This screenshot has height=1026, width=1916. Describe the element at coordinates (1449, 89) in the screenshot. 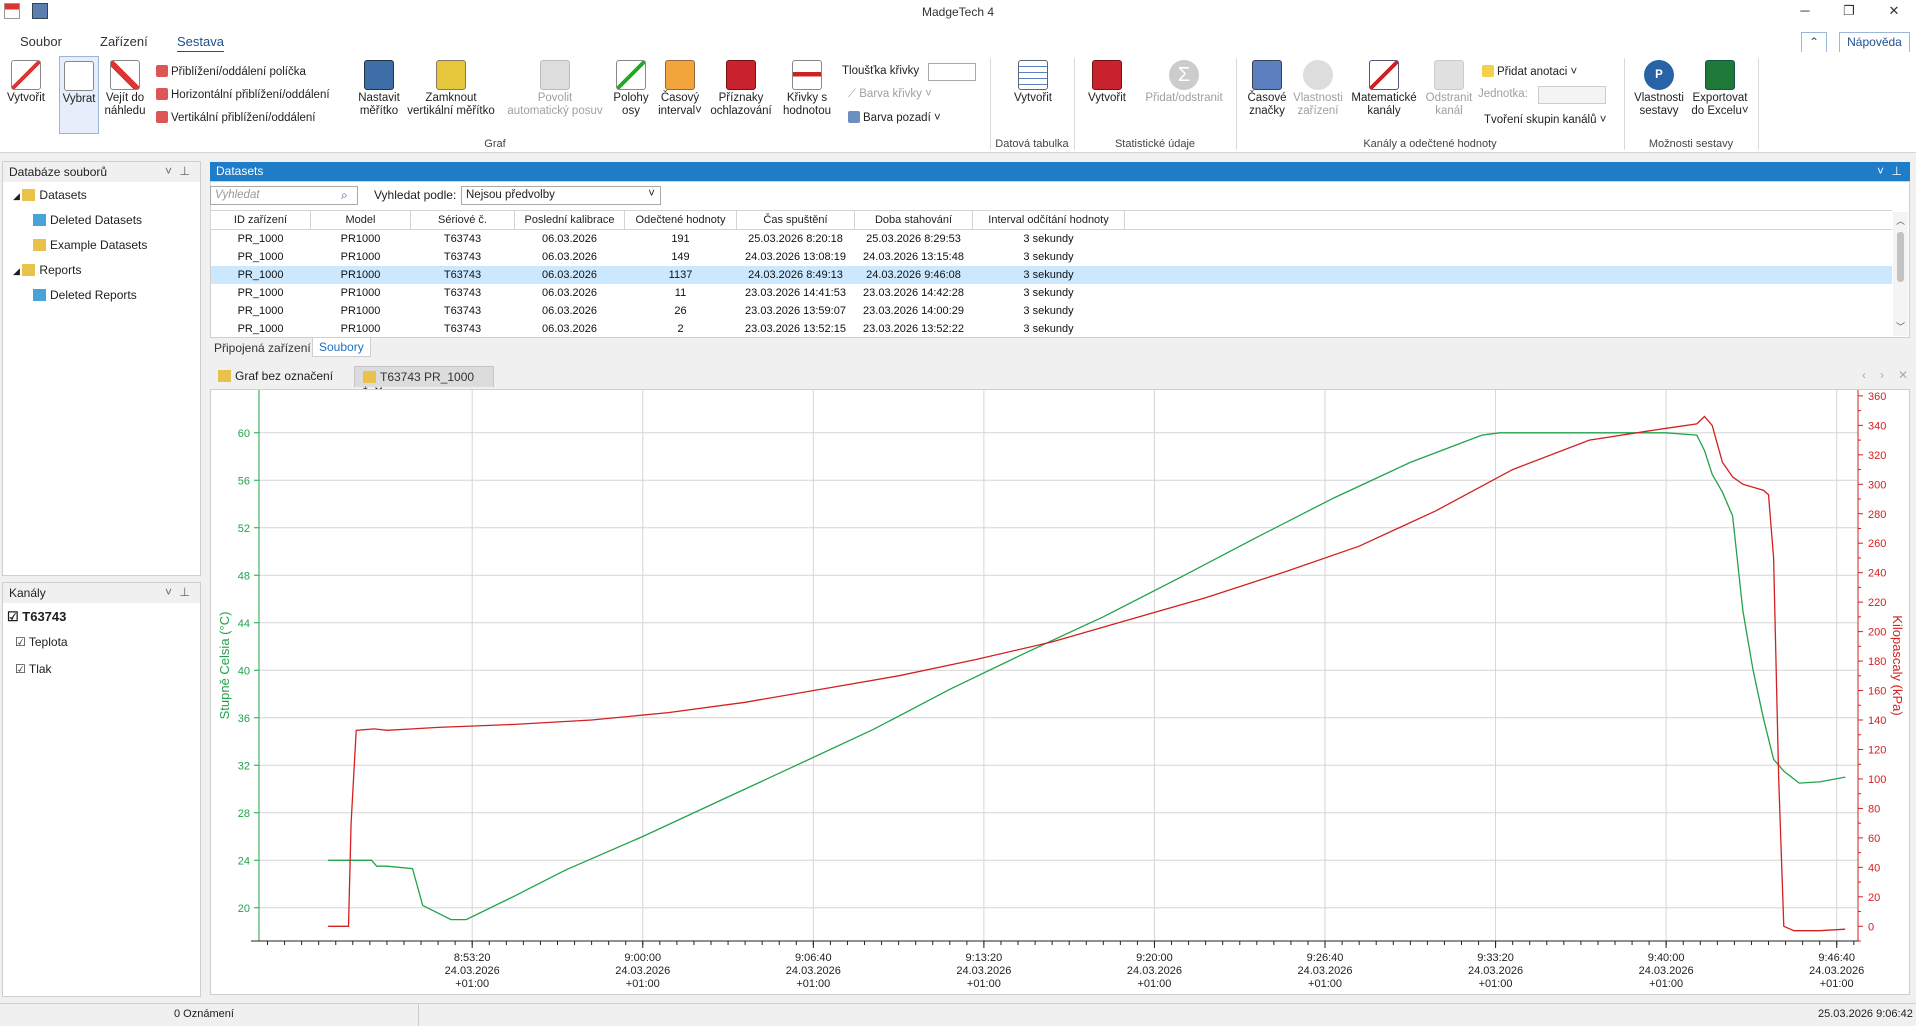

I see `remove-channel-button: Odstranit kanál` at that location.